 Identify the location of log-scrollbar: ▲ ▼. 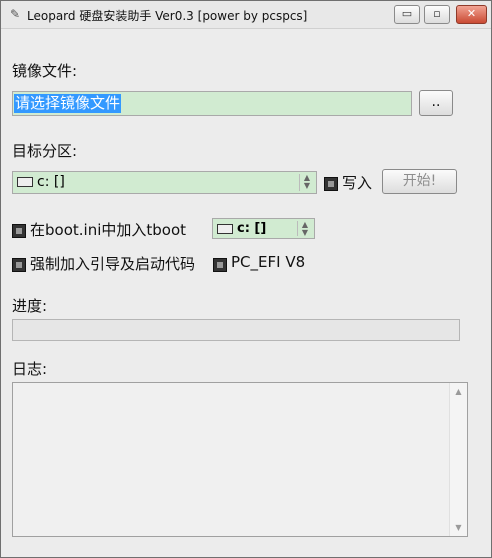
(458, 459).